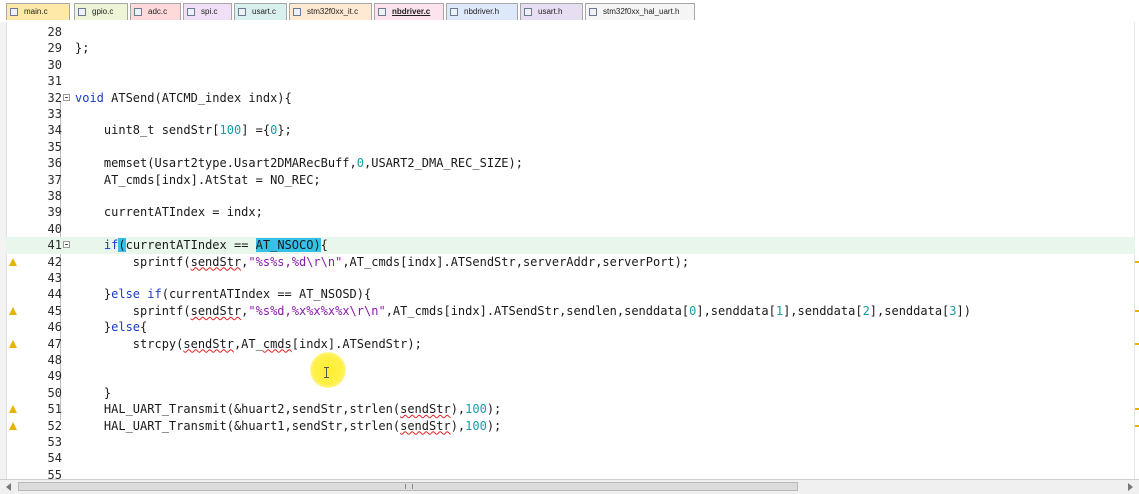 The width and height of the screenshot is (1139, 494). I want to click on tab-adc-c: adc.c, so click(155, 11).